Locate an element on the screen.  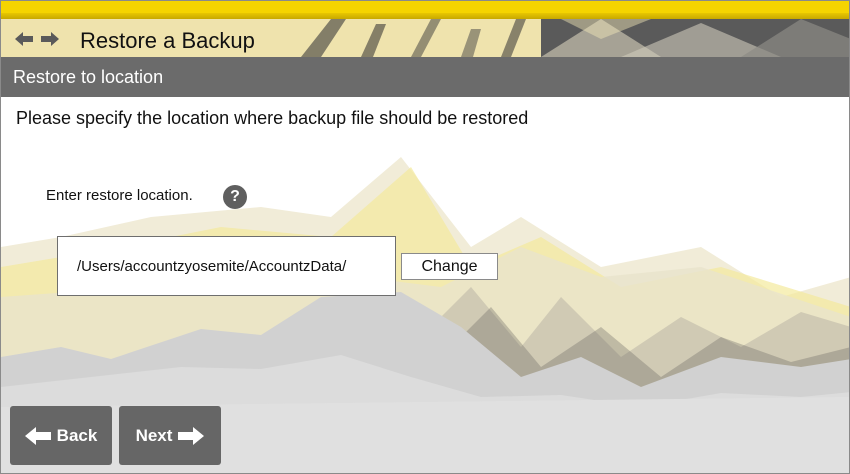
history-navigation is located at coordinates (37, 39).